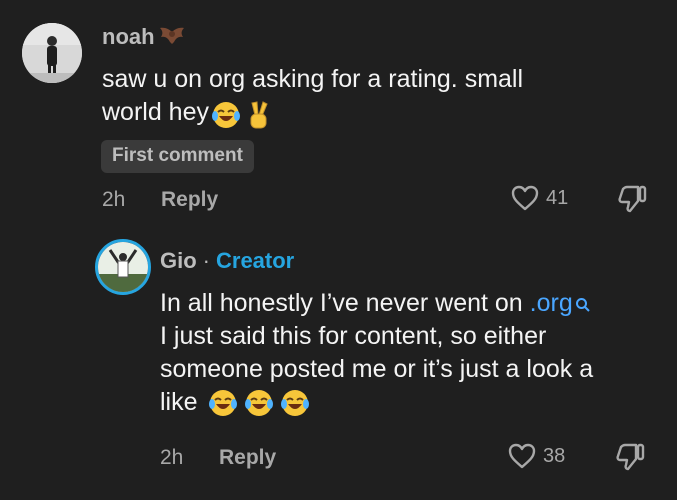 The width and height of the screenshot is (677, 500). Describe the element at coordinates (551, 303) in the screenshot. I see `search-link: .org` at that location.